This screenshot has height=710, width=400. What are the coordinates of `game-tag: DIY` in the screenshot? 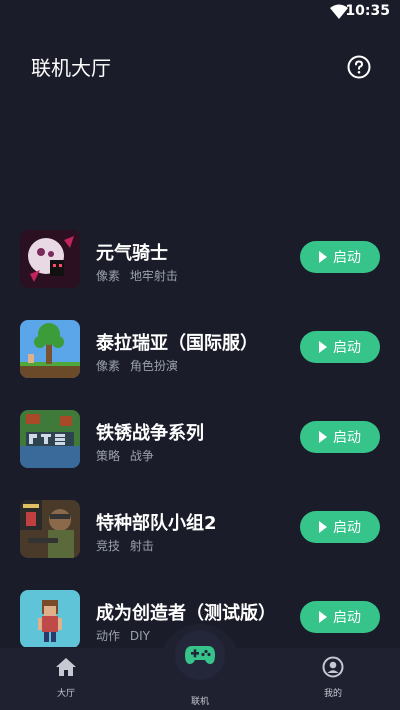 It's located at (139, 636).